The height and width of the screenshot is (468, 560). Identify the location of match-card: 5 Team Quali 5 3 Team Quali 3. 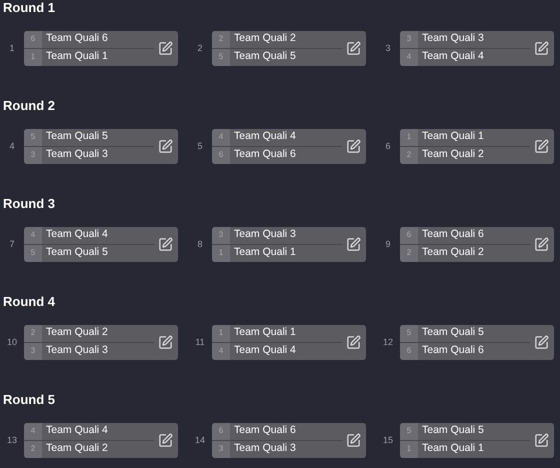
(101, 146).